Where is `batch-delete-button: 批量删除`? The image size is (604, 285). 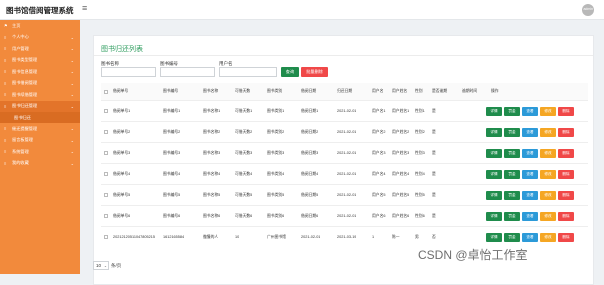 batch-delete-button: 批量删除 is located at coordinates (314, 72).